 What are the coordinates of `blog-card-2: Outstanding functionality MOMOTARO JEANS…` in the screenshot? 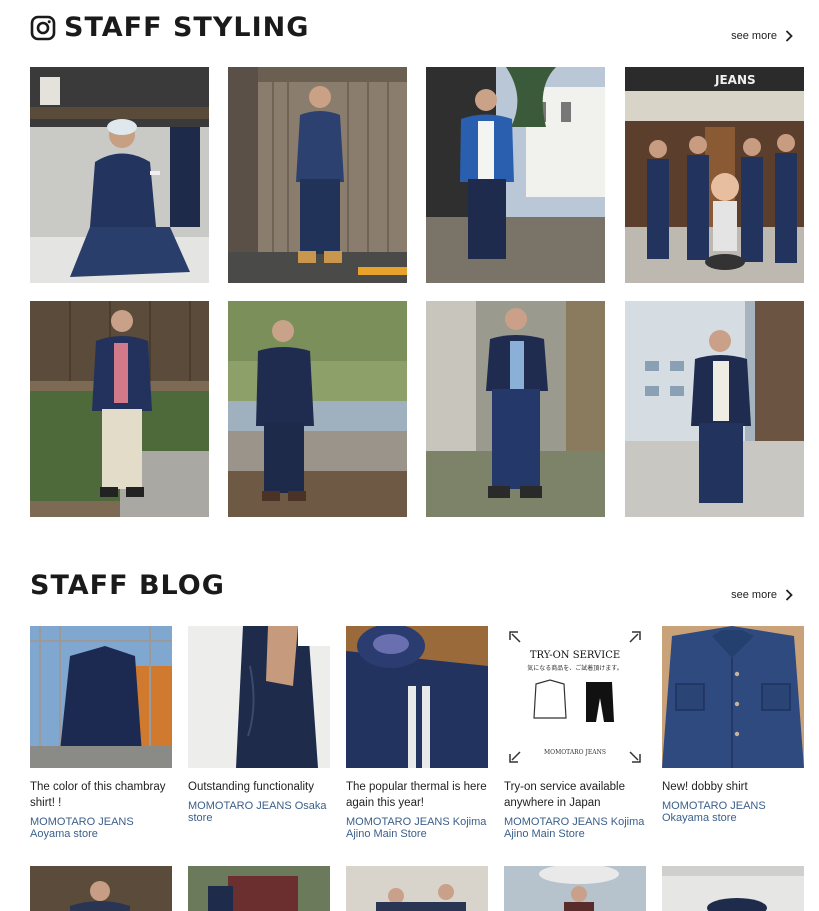 It's located at (259, 725).